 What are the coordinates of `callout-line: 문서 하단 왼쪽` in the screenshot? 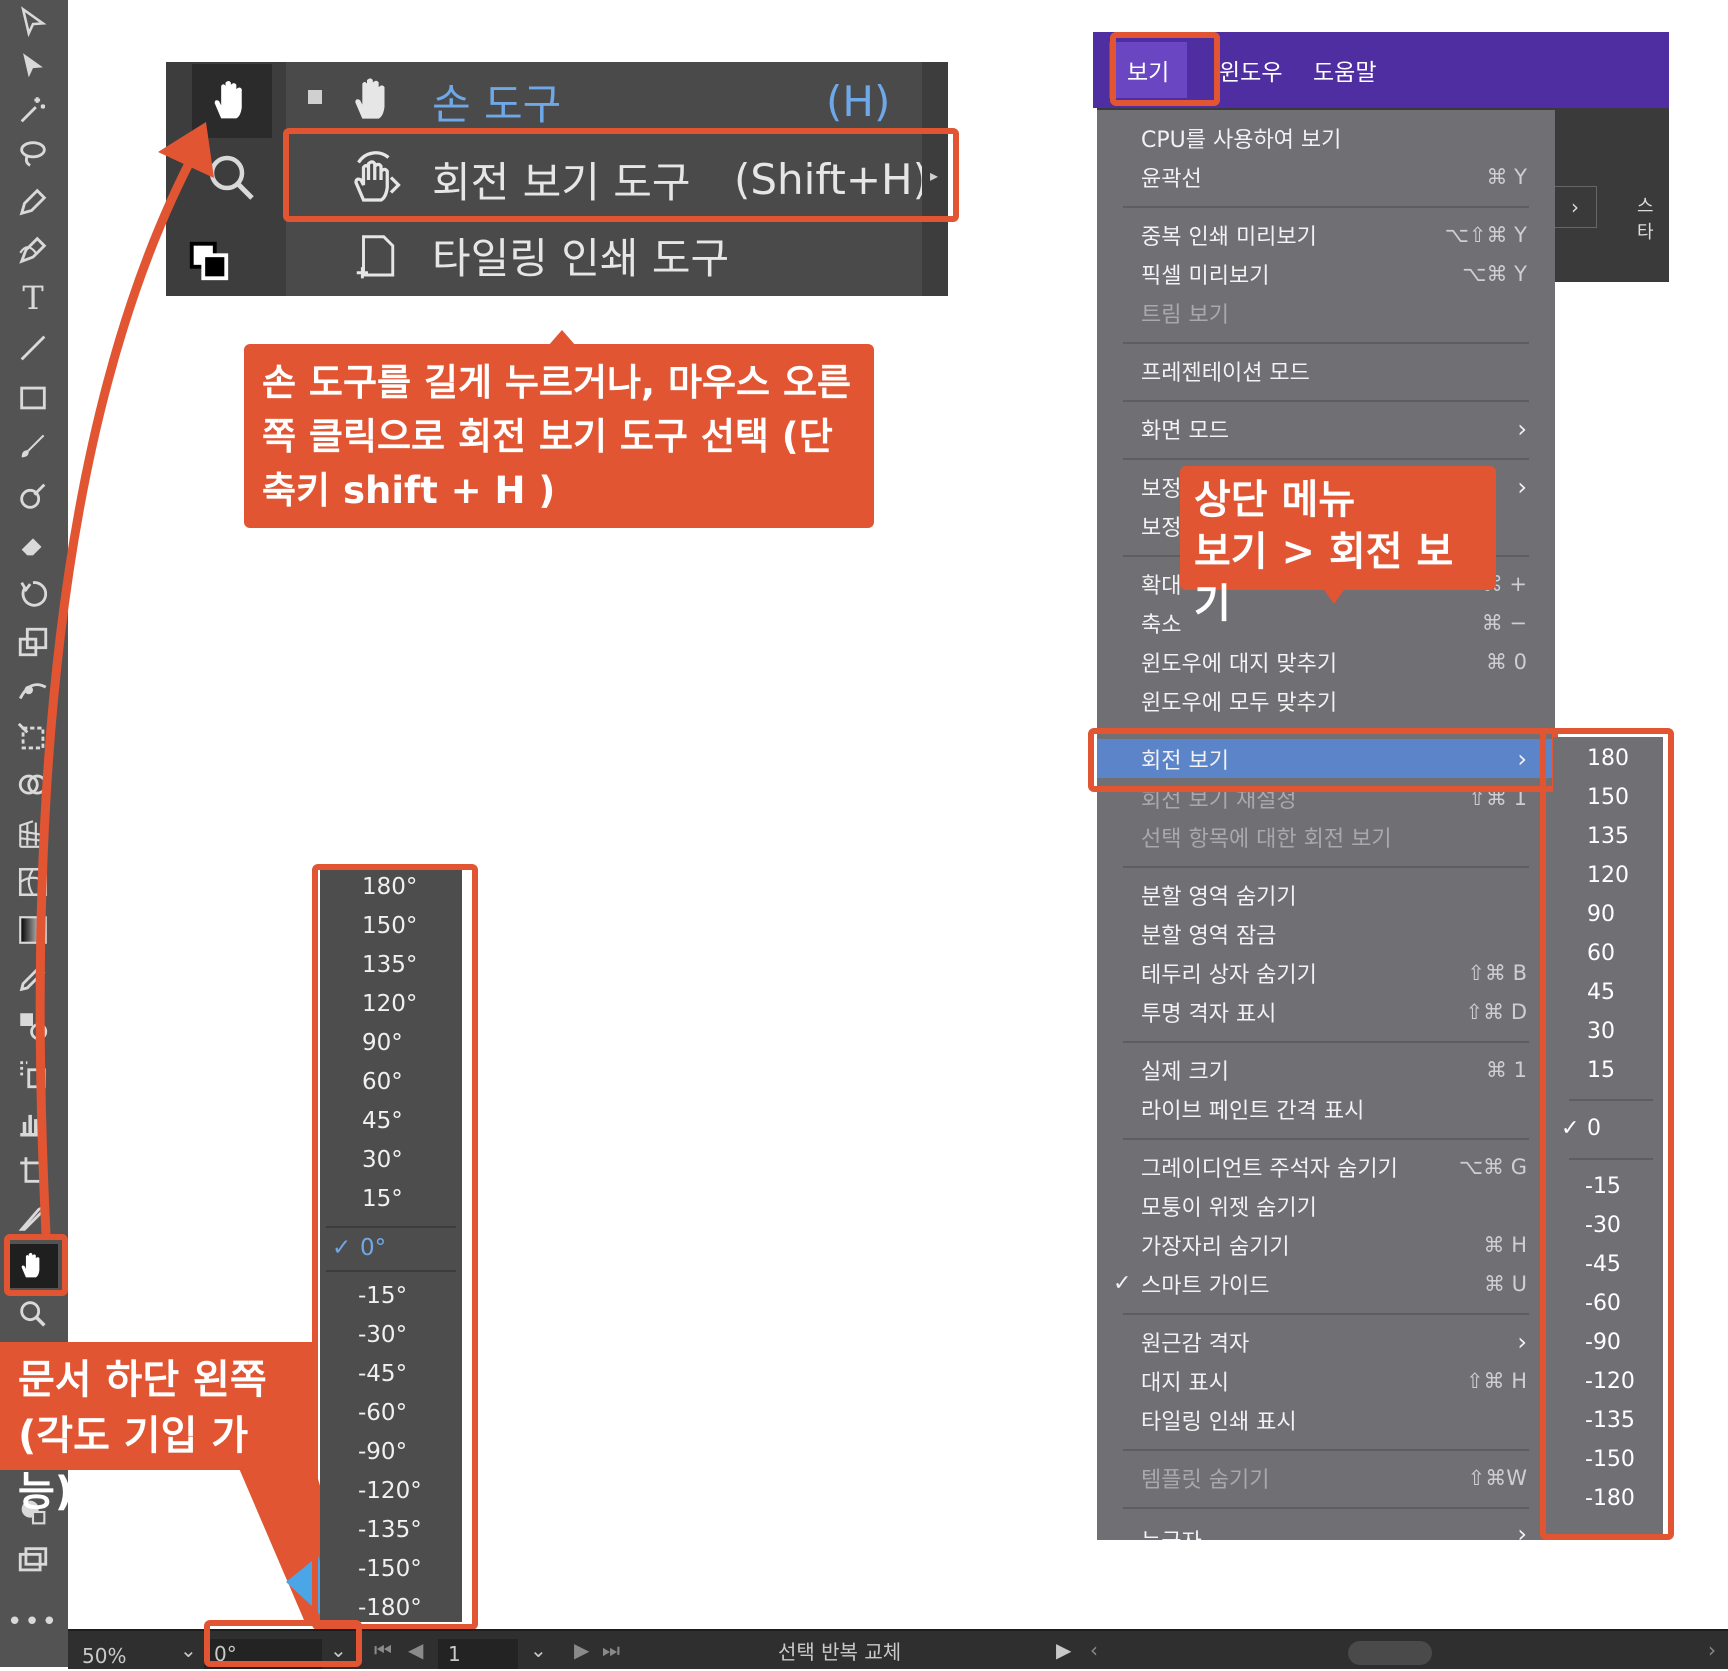 It's located at (142, 1380).